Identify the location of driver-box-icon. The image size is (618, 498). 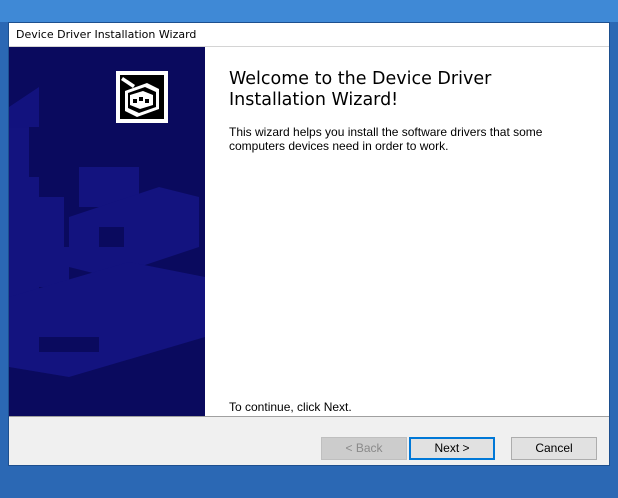
(142, 97).